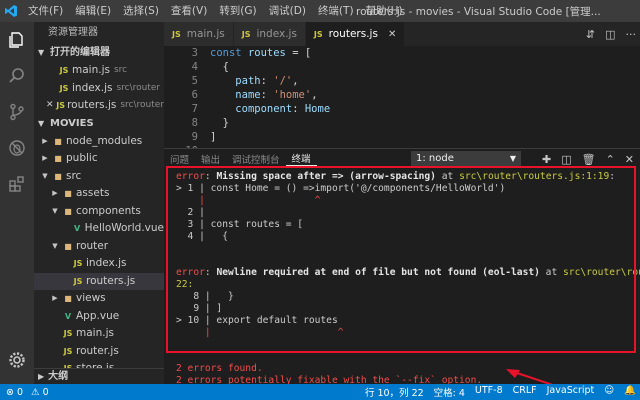 The height and width of the screenshot is (400, 640). Describe the element at coordinates (17, 40) in the screenshot. I see `explorer-icon` at that location.